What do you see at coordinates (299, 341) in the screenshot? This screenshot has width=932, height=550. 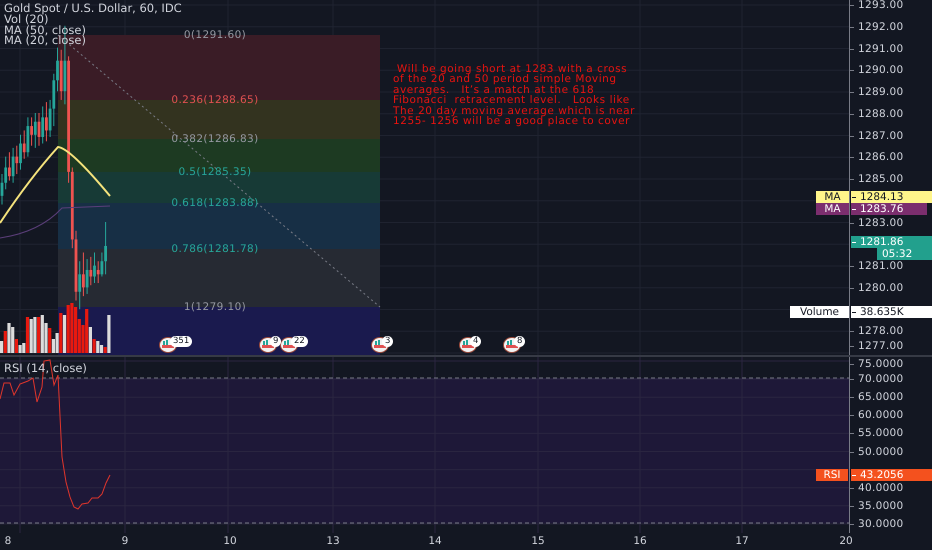 I see `event-count: 22` at bounding box center [299, 341].